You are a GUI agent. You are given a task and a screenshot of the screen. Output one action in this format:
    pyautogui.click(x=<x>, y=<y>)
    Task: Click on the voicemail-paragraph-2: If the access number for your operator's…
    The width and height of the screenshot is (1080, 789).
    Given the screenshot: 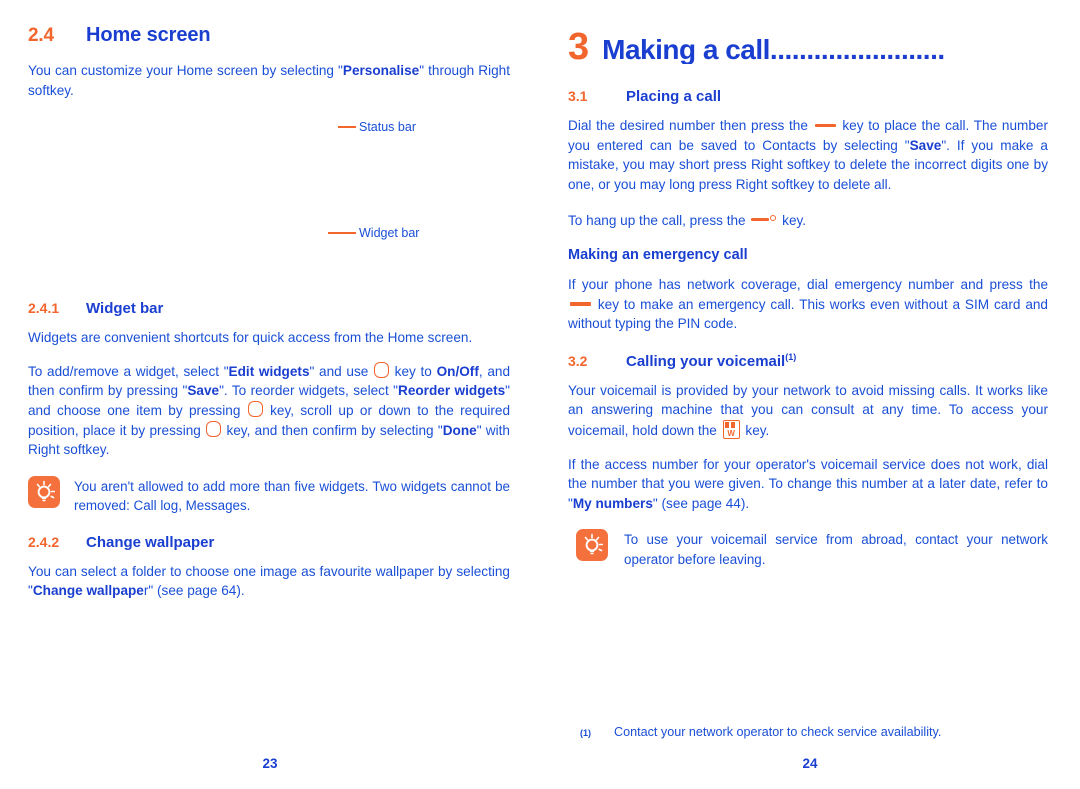 What is the action you would take?
    pyautogui.click(x=808, y=484)
    